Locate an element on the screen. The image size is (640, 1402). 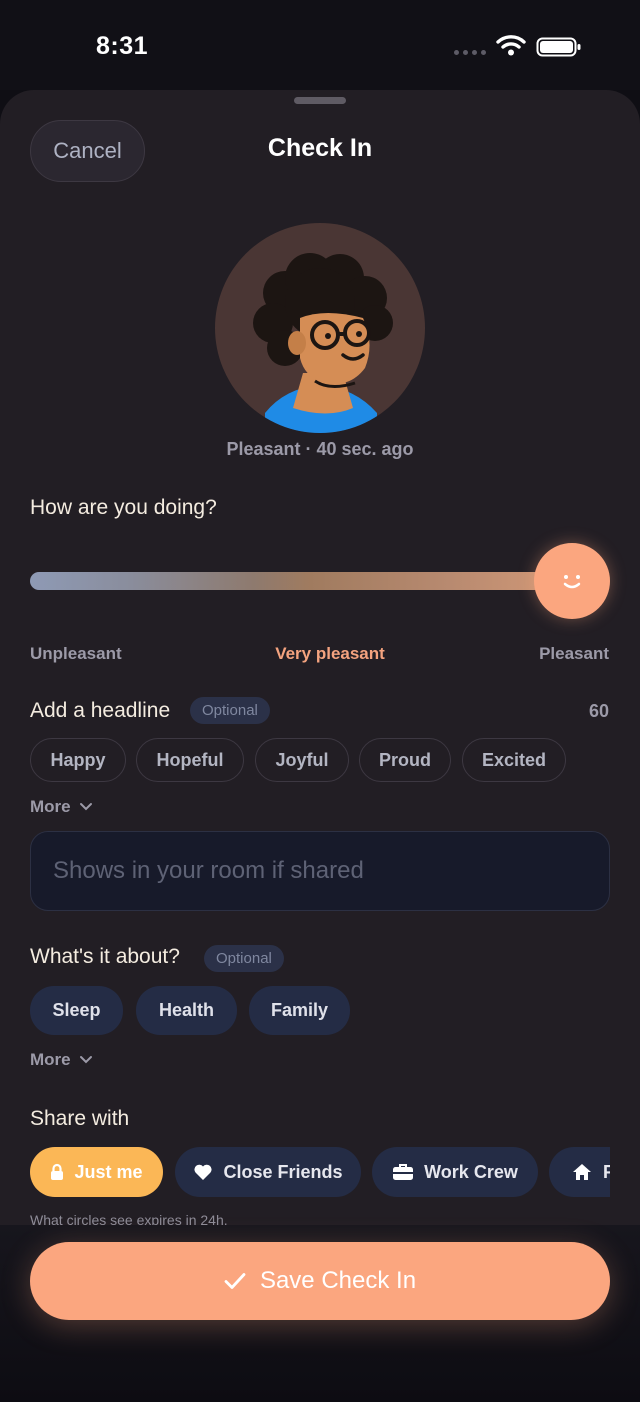
share-label: Share with is located at coordinates (80, 1118).